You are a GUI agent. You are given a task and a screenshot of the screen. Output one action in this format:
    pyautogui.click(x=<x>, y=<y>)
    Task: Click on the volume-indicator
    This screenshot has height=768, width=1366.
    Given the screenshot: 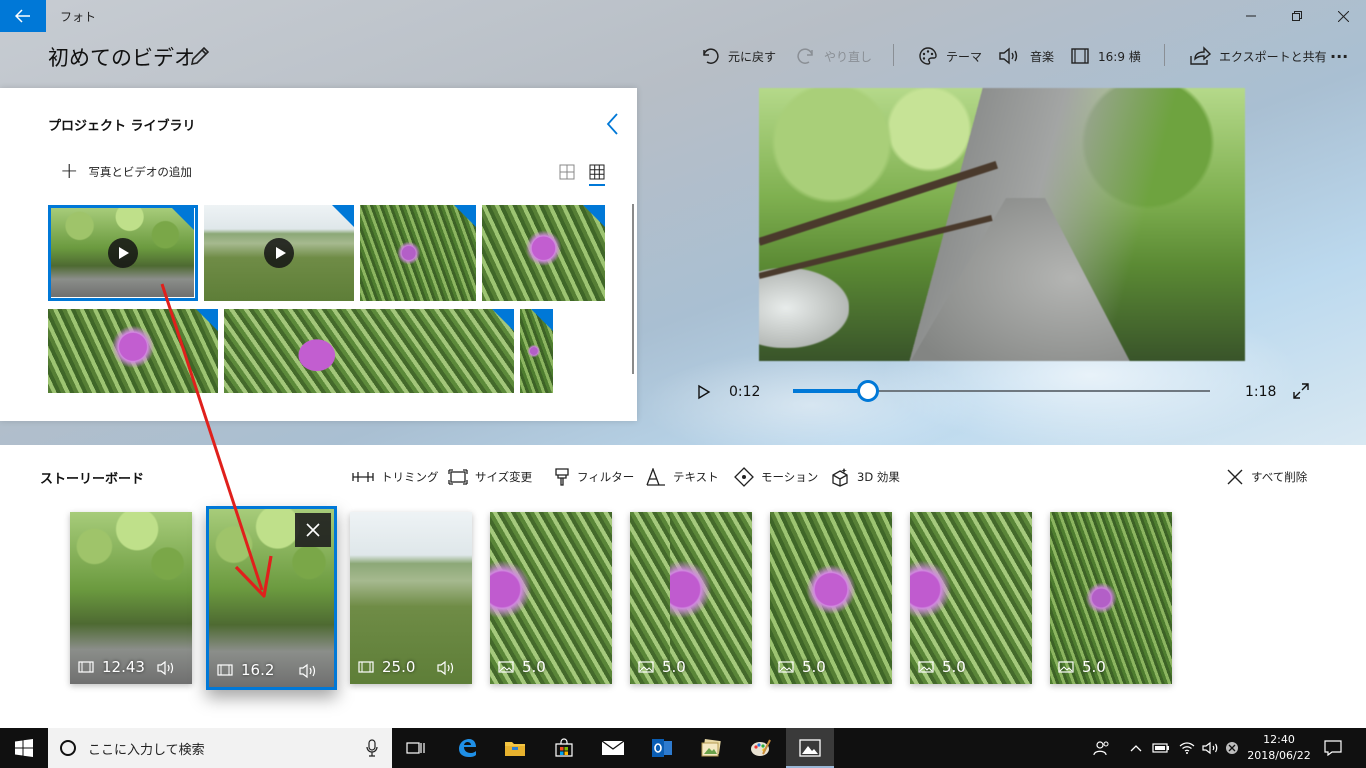 What is the action you would take?
    pyautogui.click(x=1211, y=748)
    